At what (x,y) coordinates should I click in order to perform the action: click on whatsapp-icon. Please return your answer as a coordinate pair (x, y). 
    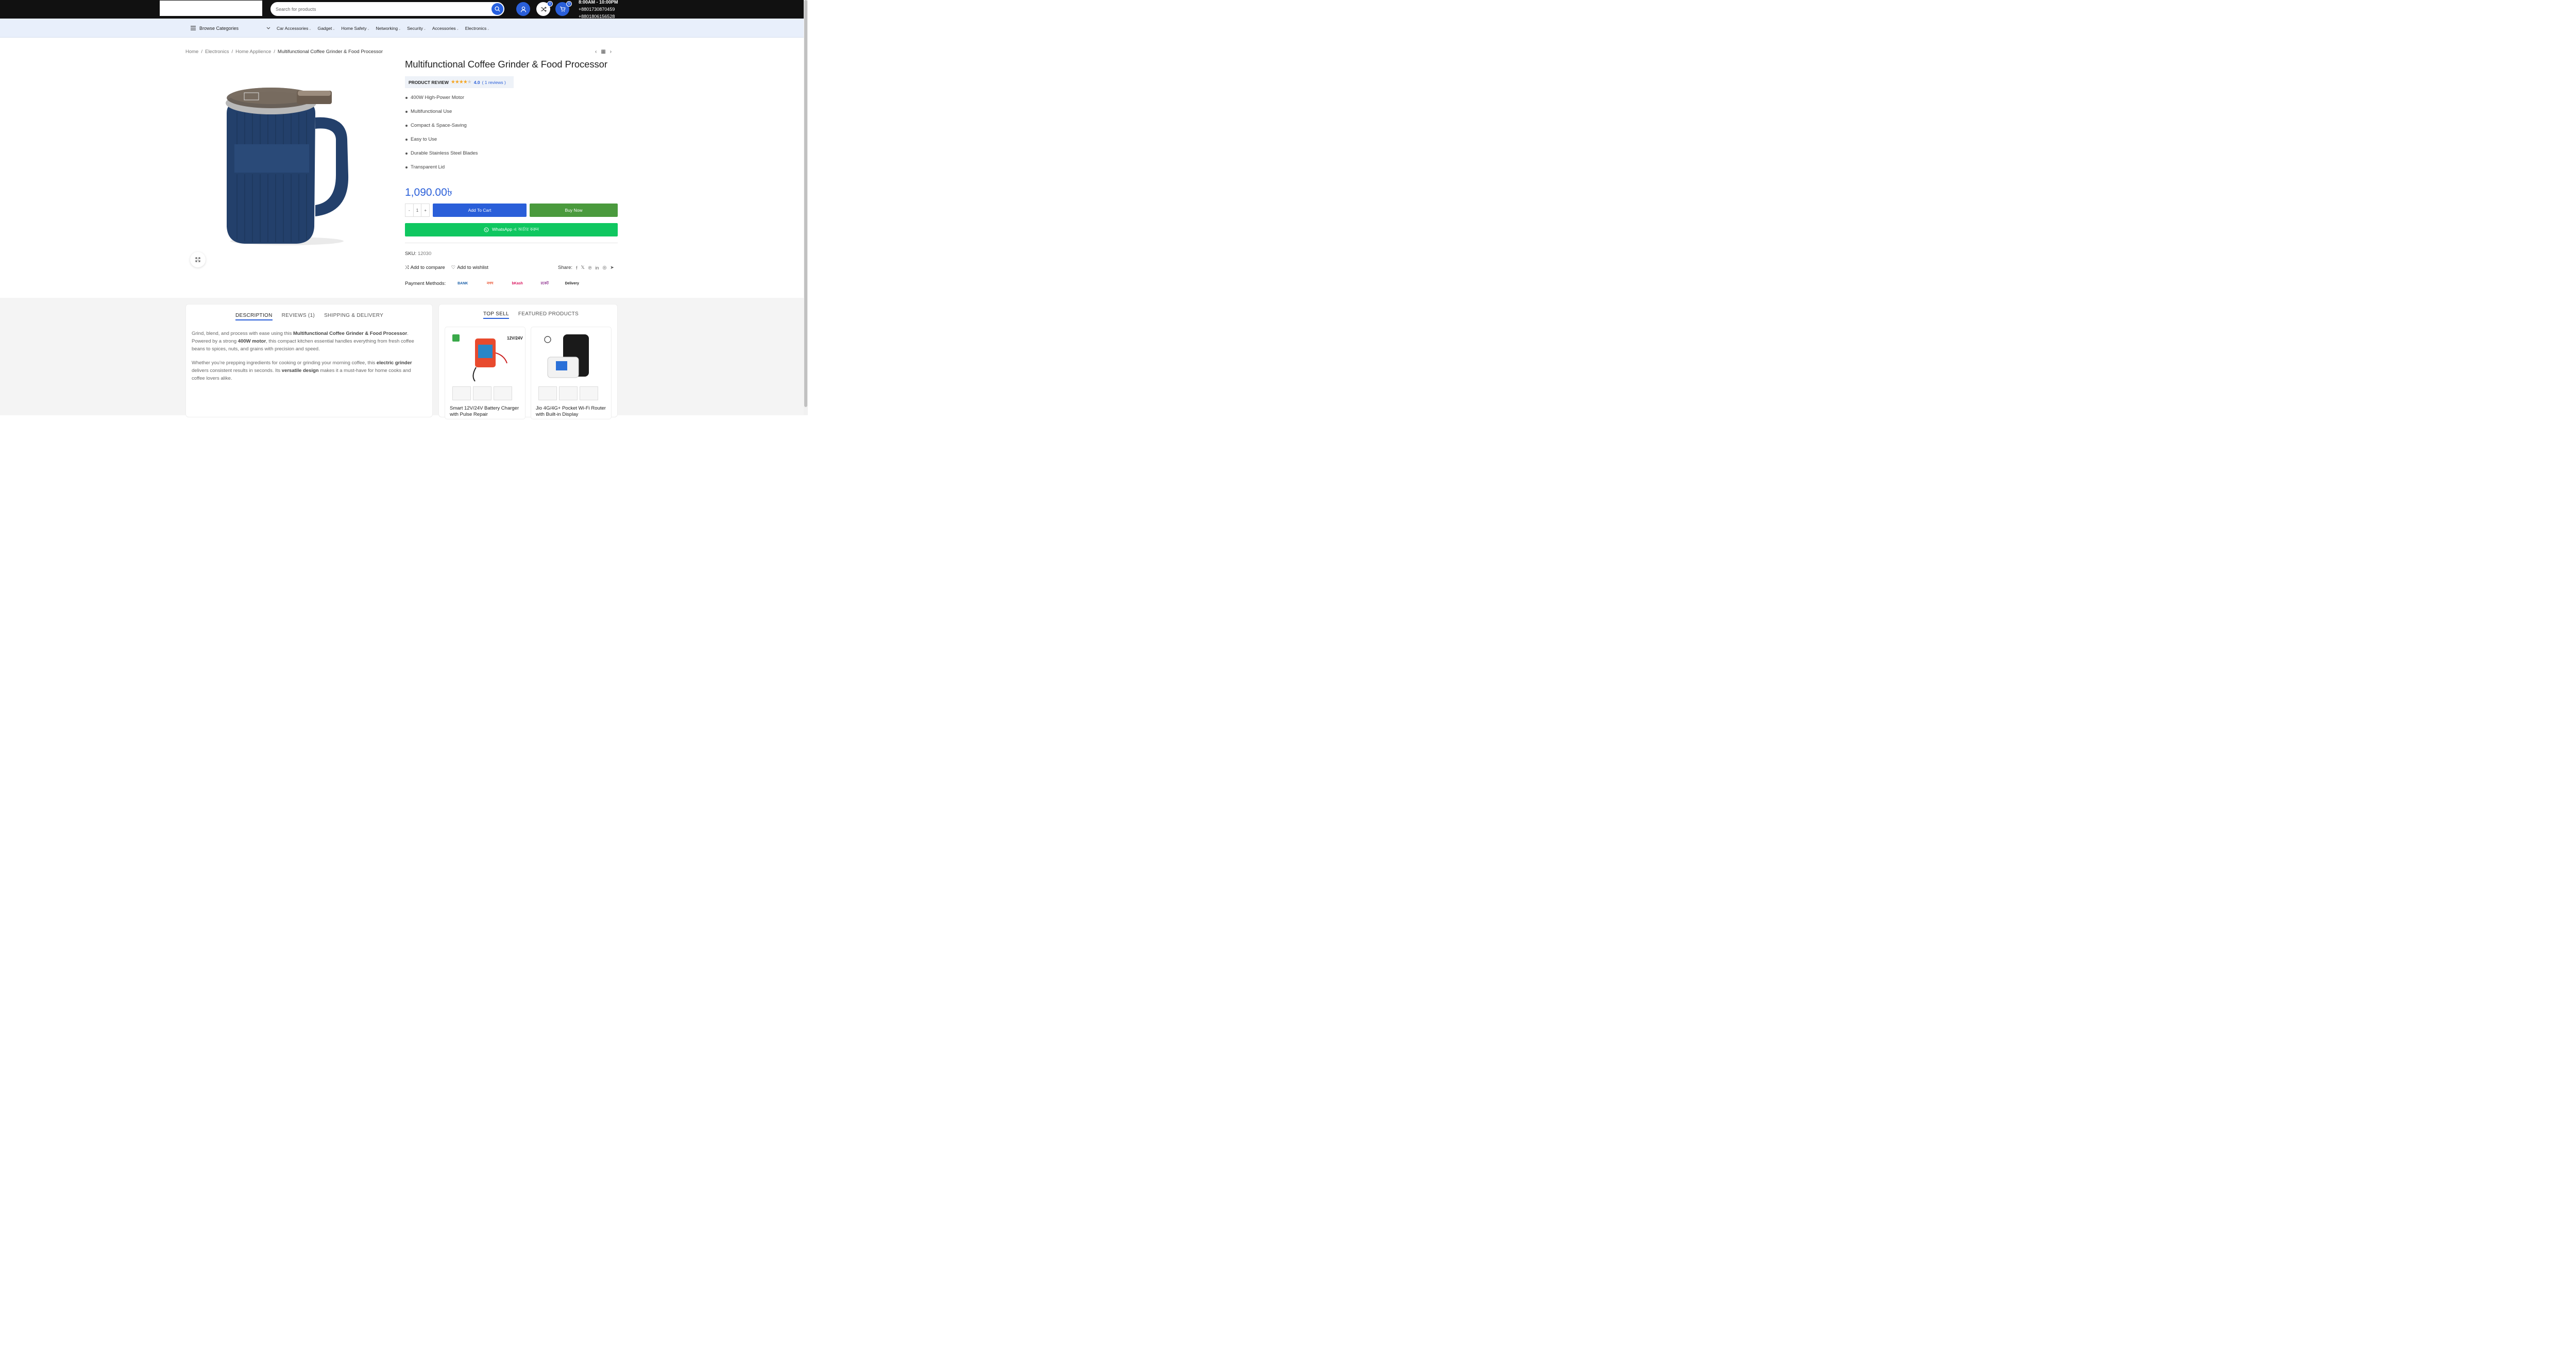
    Looking at the image, I should click on (486, 229).